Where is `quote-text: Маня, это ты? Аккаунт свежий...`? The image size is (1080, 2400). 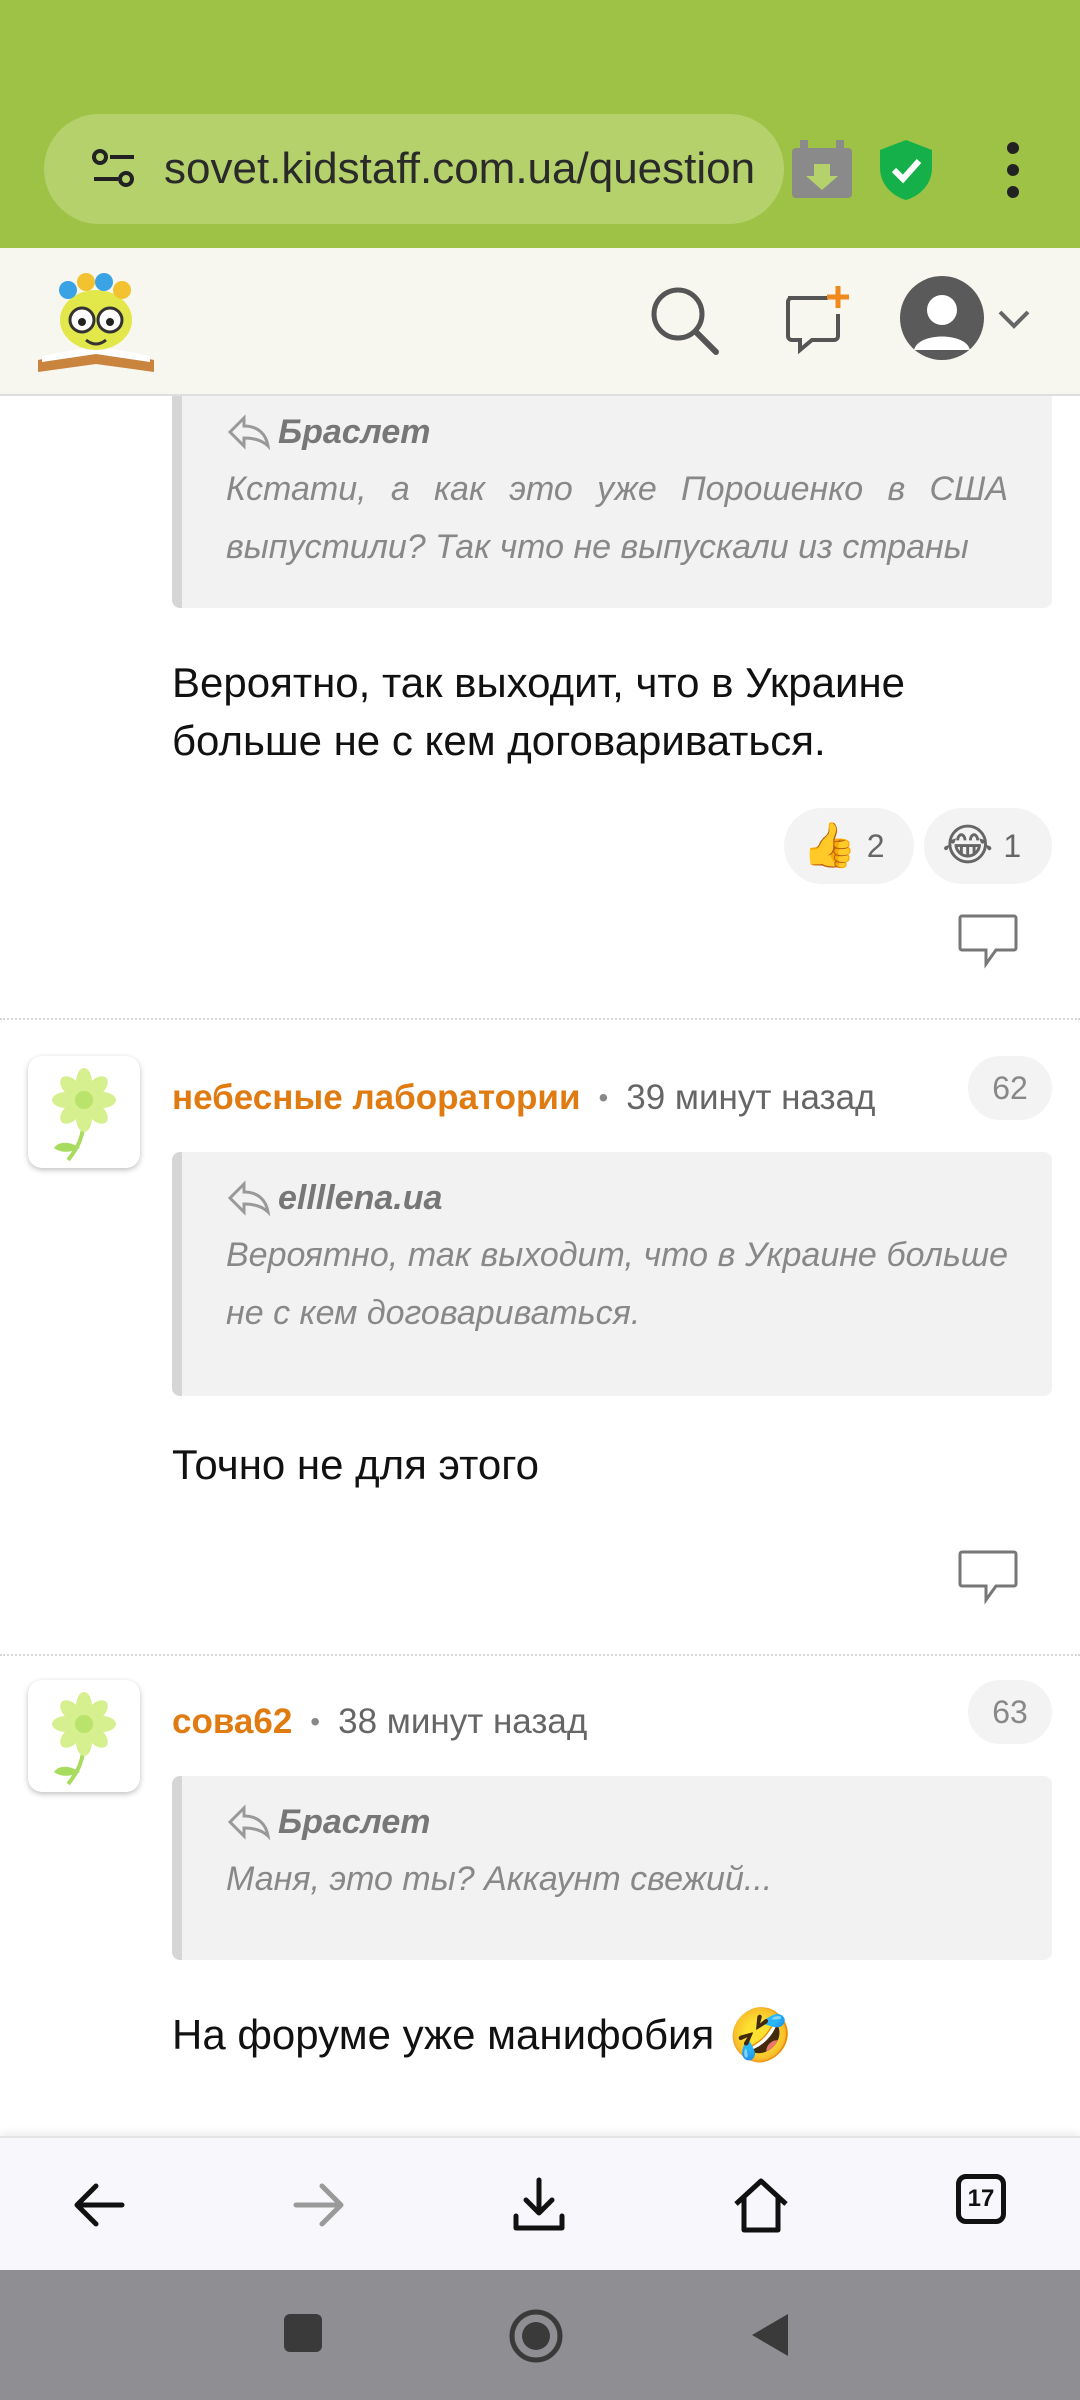
quote-text: Маня, это ты? Аккаунт свежий... is located at coordinates (499, 1879).